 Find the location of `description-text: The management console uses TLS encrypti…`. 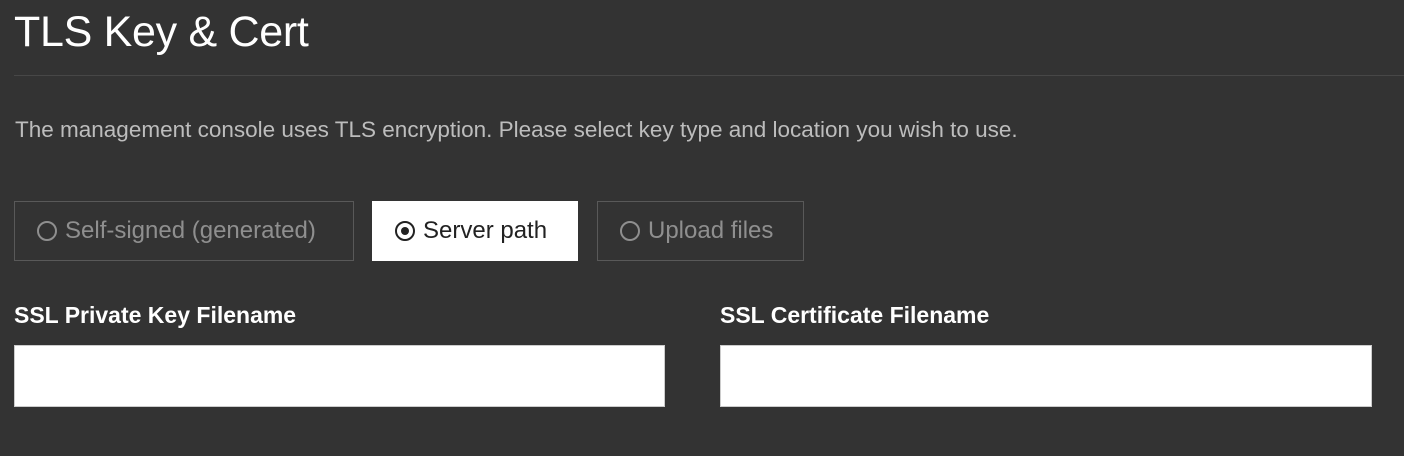

description-text: The management console uses TLS encrypti… is located at coordinates (516, 129).